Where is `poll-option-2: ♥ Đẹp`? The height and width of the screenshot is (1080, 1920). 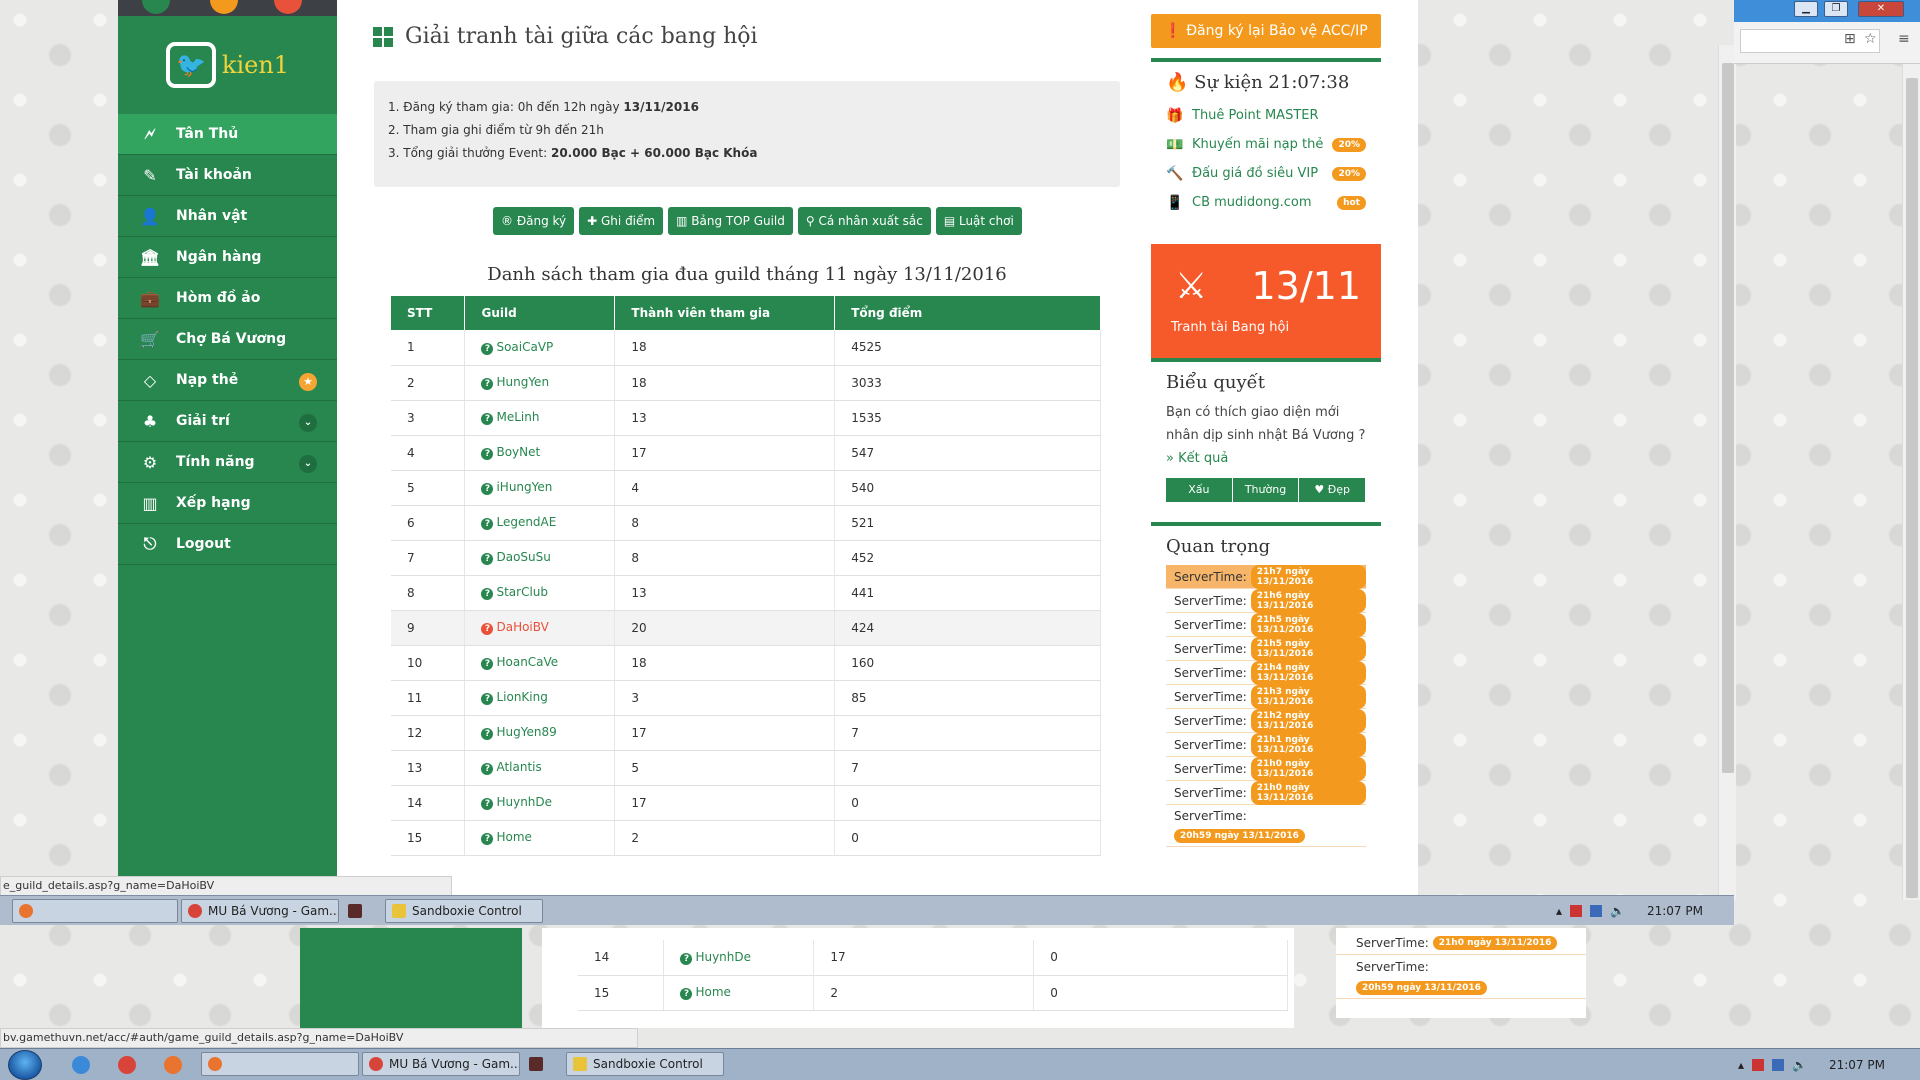 poll-option-2: ♥ Đẹp is located at coordinates (1333, 490).